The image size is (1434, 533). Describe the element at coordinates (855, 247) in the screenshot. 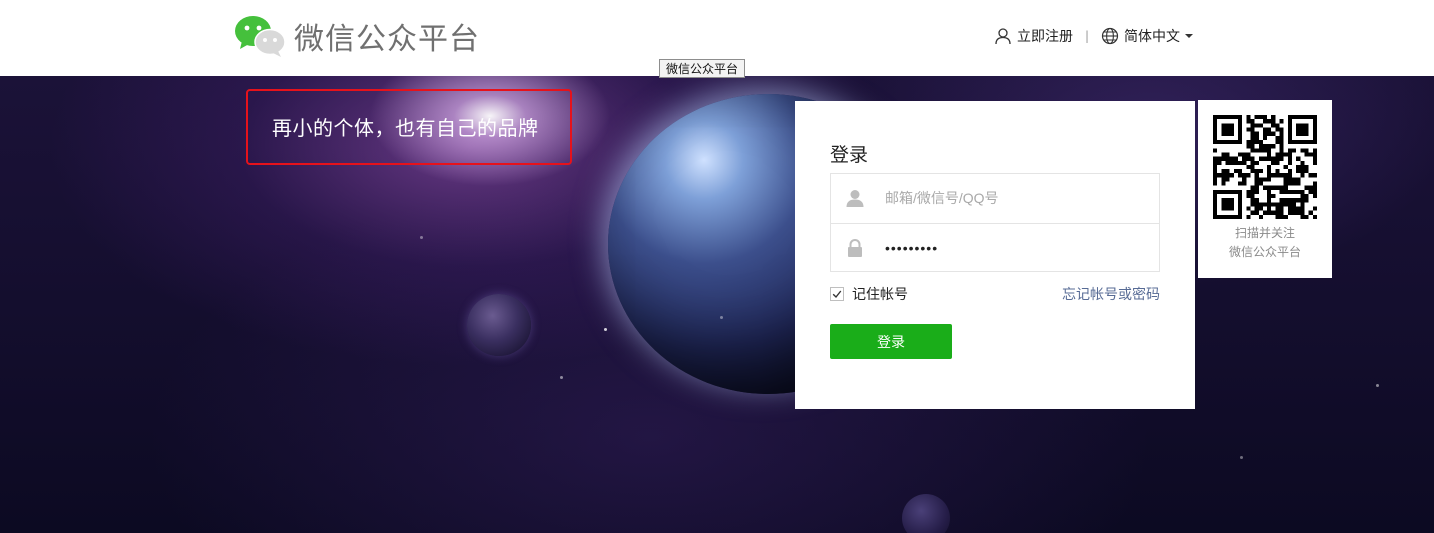

I see `lock-icon` at that location.